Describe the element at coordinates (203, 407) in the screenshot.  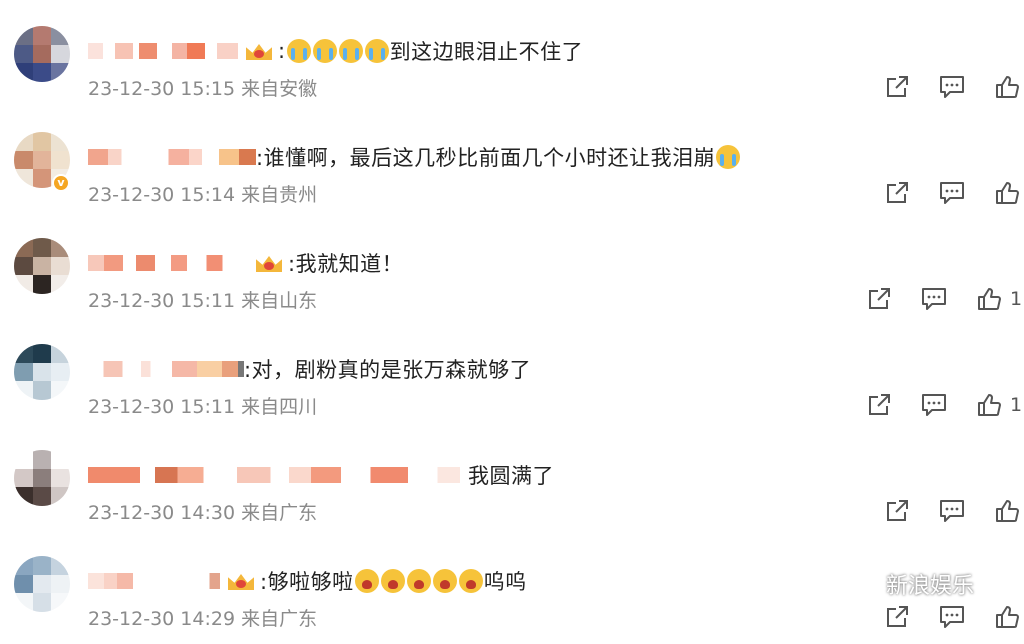
I see `comment-meta: 23-12-30 15:11 来自四川` at that location.